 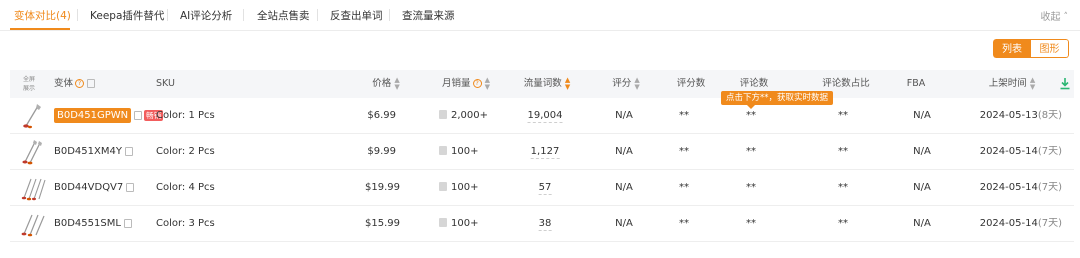 I want to click on listing-age: (8天), so click(x=1049, y=115).